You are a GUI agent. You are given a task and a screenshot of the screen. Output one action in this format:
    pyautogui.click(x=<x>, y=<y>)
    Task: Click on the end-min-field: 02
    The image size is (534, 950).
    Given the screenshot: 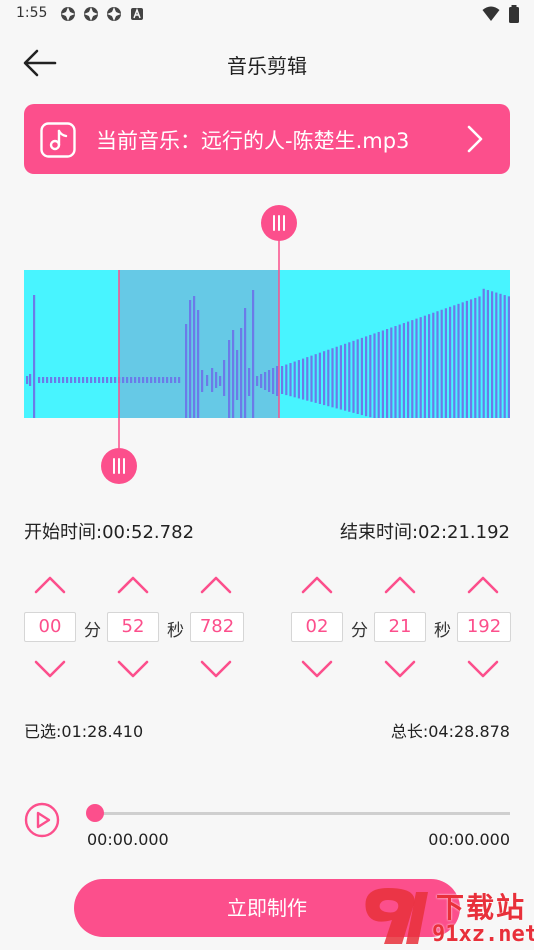 What is the action you would take?
    pyautogui.click(x=317, y=627)
    